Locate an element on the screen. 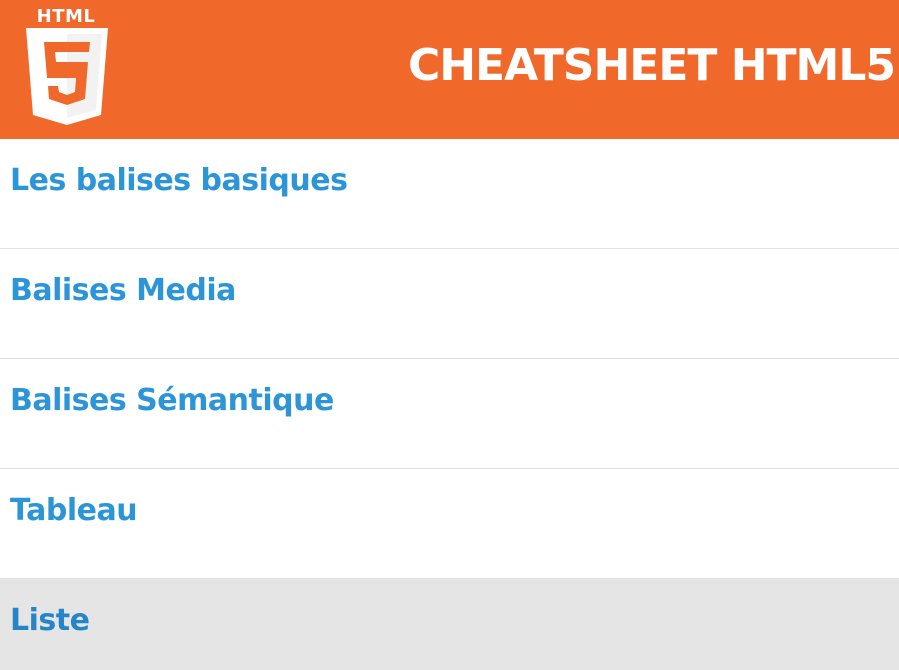 The width and height of the screenshot is (899, 670). menu-item-liste: Liste is located at coordinates (449, 624).